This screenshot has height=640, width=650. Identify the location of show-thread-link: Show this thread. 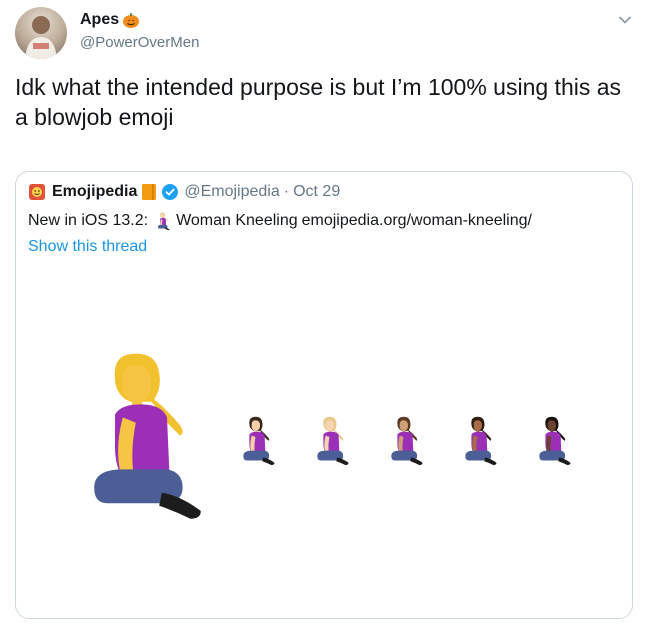
(87, 247).